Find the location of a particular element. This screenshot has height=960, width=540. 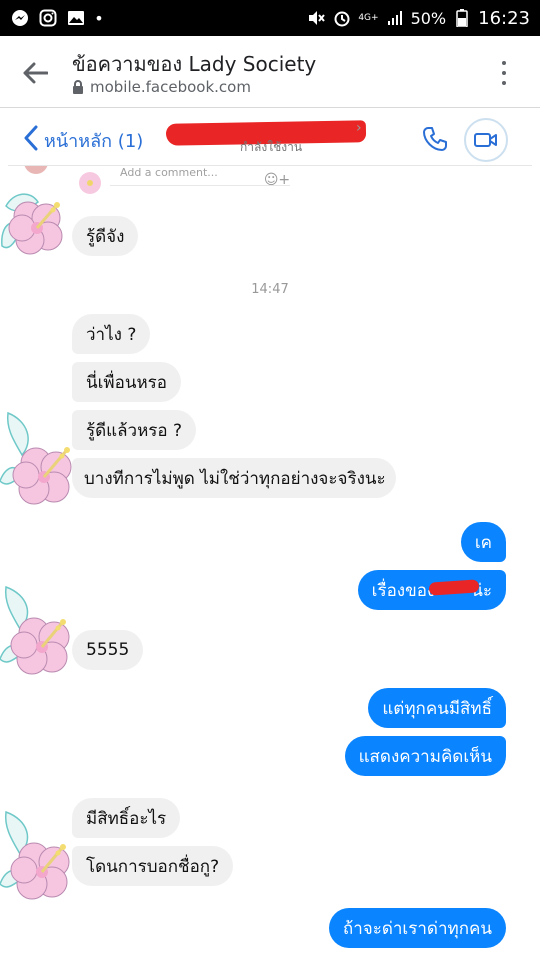

incoming-message: รู้ดีแล้วหรอ ? is located at coordinates (134, 430).